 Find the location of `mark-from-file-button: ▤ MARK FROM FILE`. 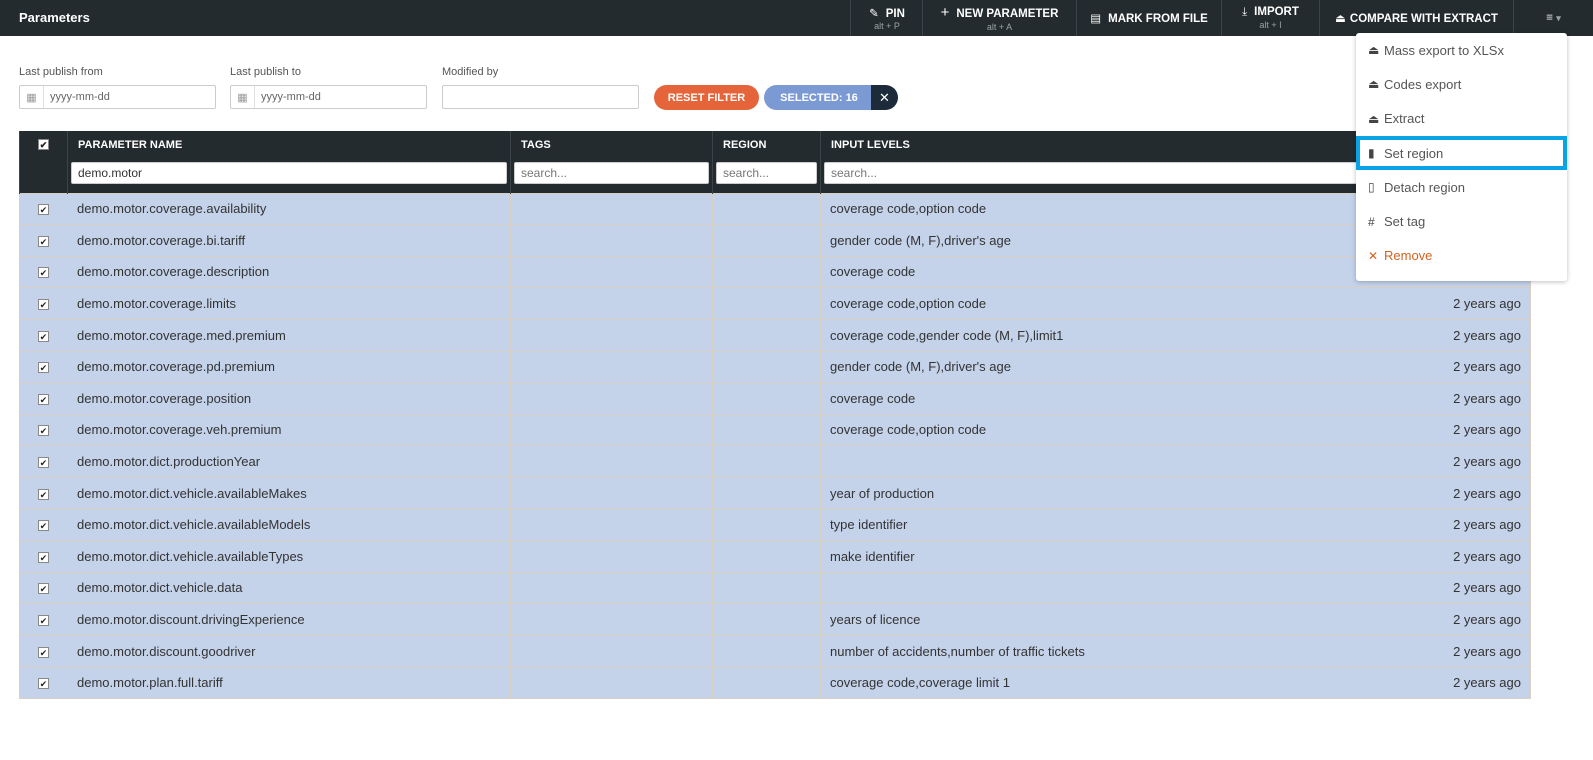

mark-from-file-button: ▤ MARK FROM FILE is located at coordinates (1148, 18).